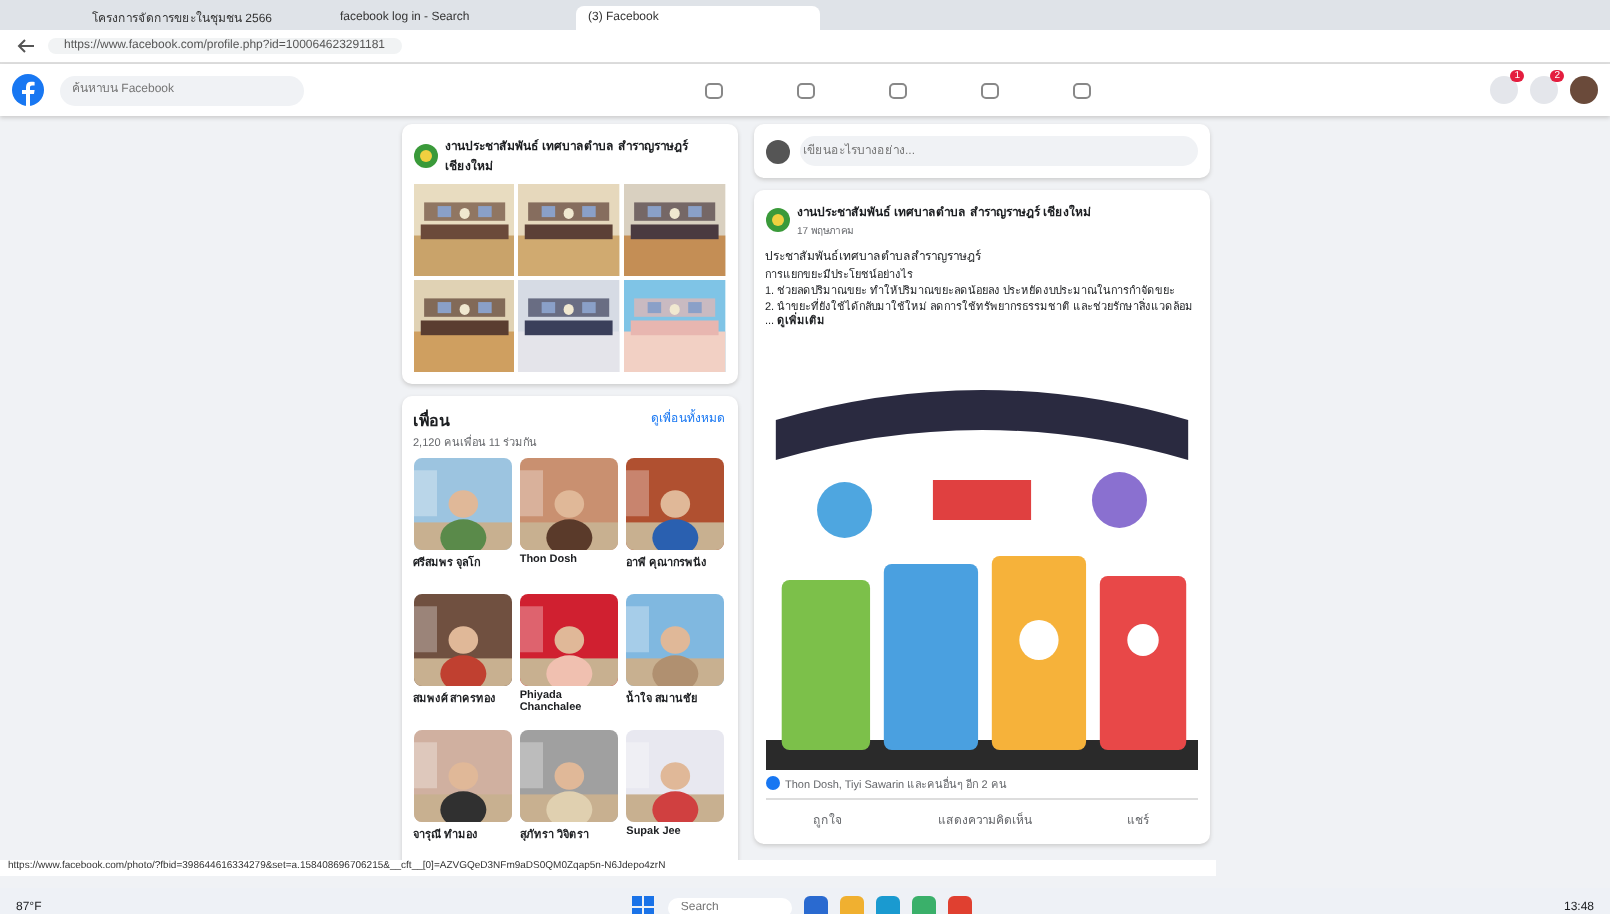 This screenshot has height=914, width=1610. Describe the element at coordinates (772, 783) in the screenshot. I see `like-icon` at that location.